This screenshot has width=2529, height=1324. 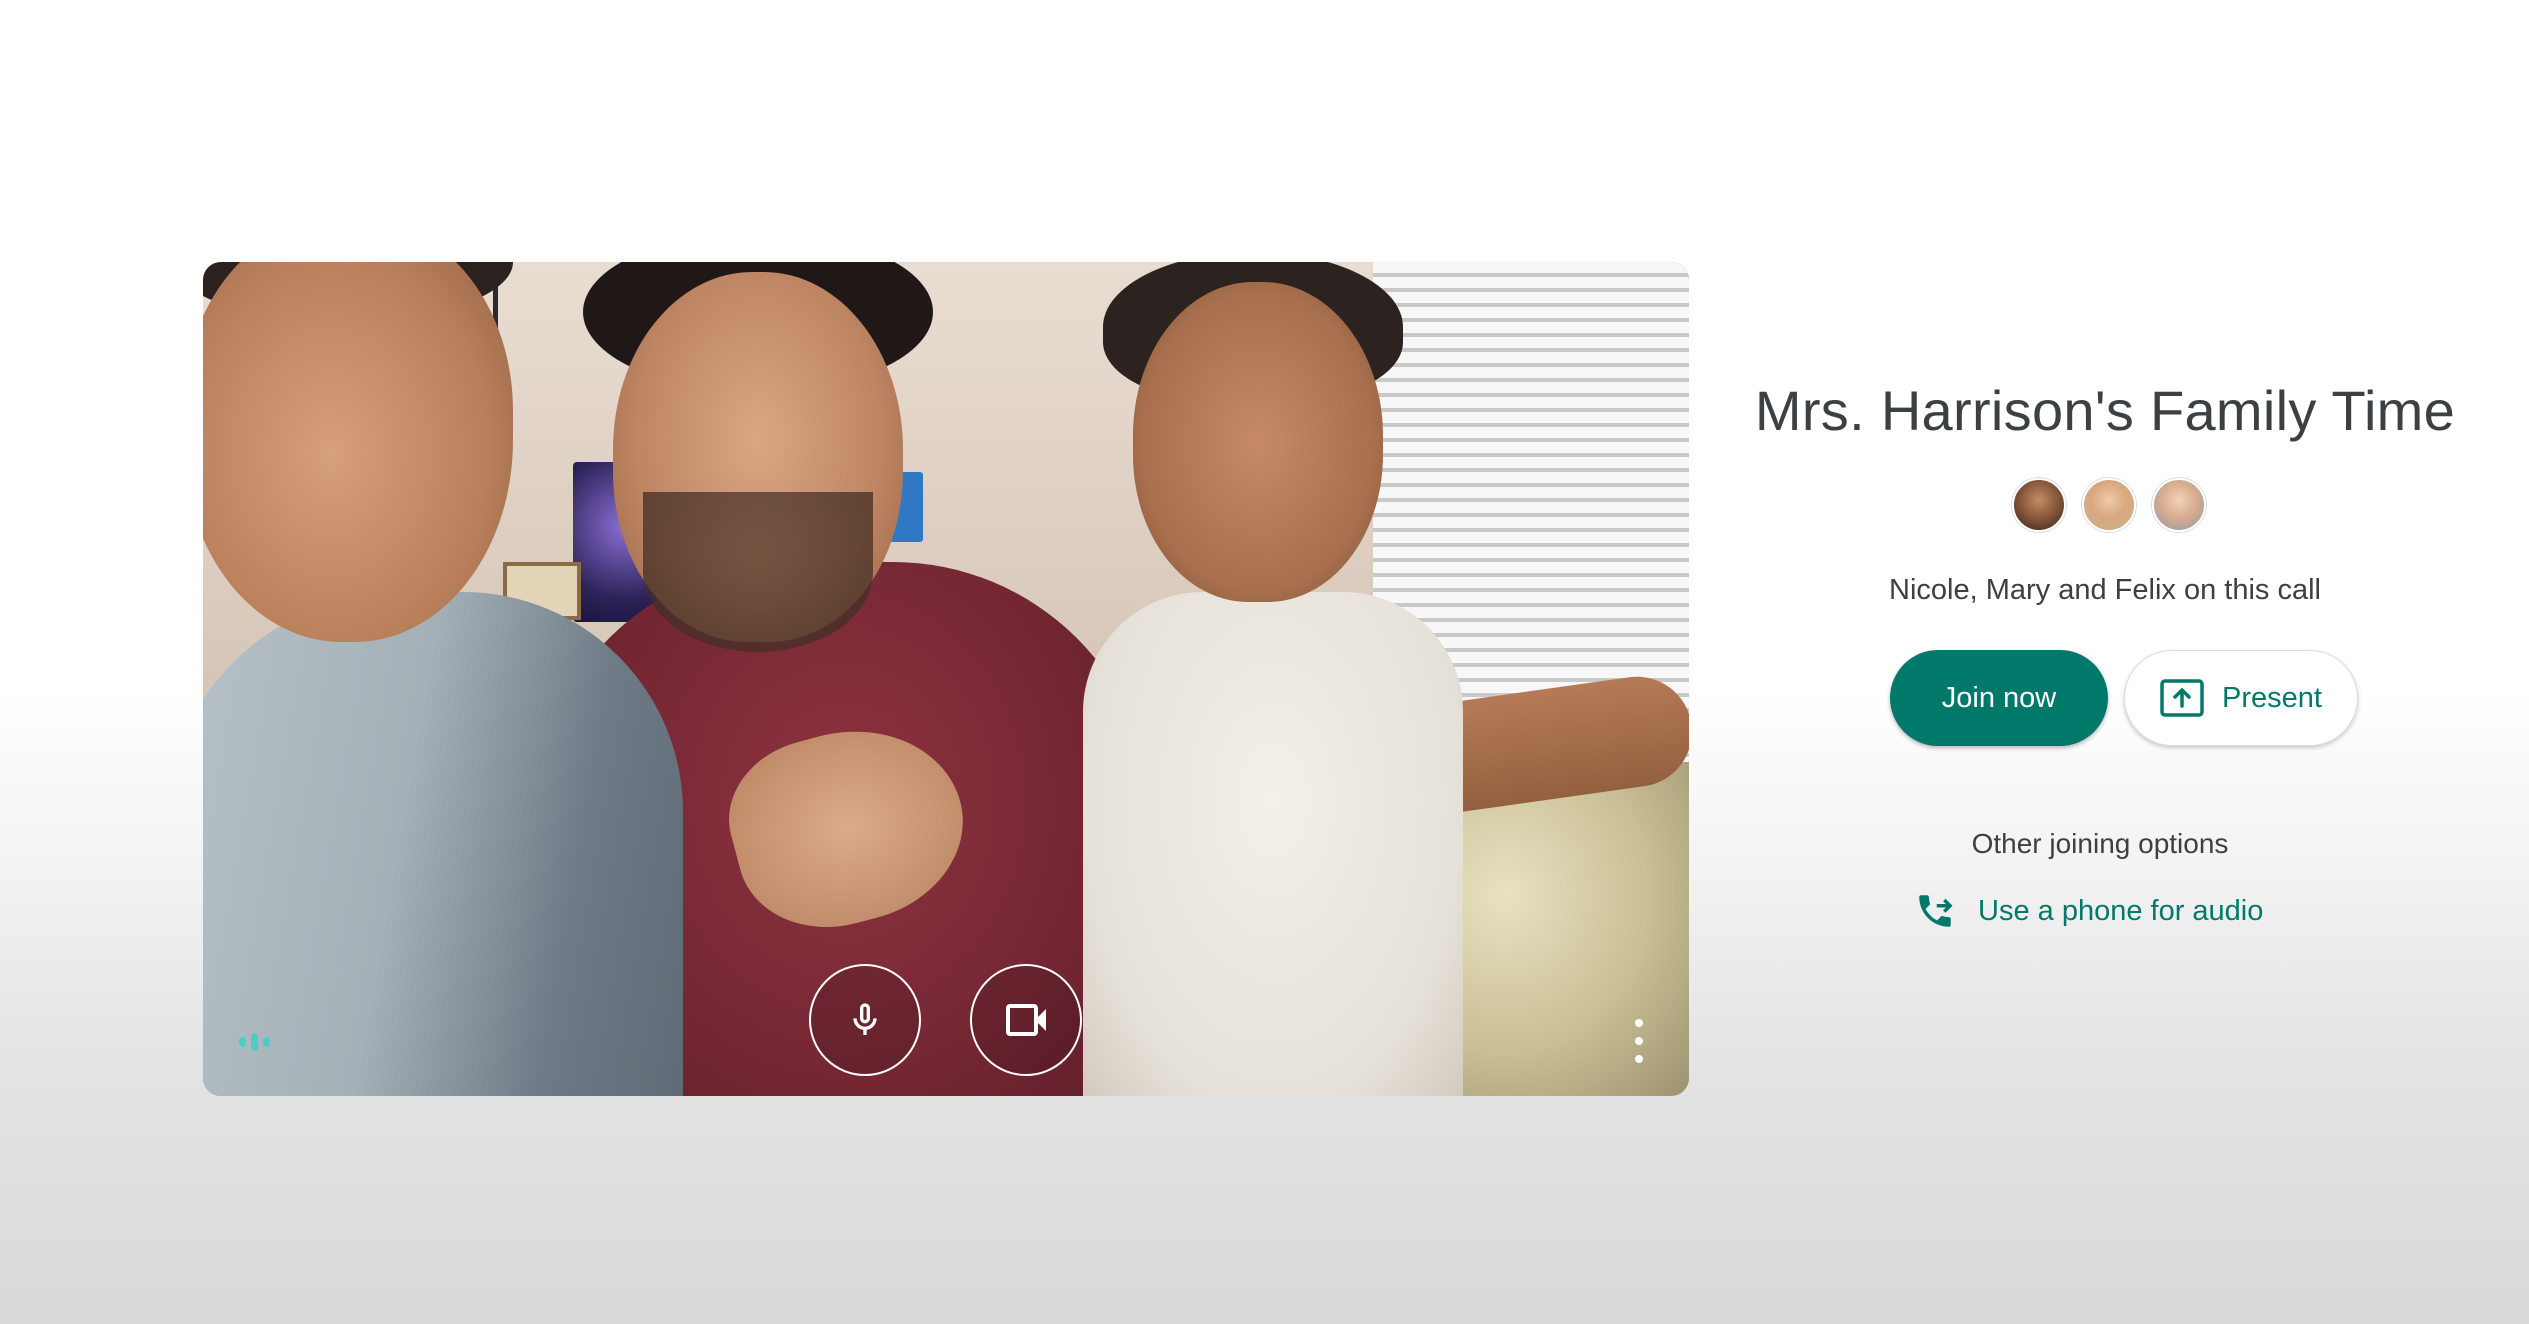 I want to click on camera-icon, so click(x=1026, y=1020).